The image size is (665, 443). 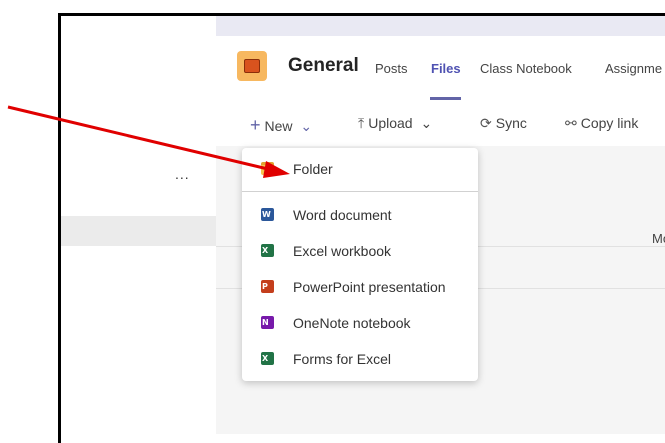 I want to click on copy-link-button: ⚯ Copy link, so click(x=601, y=123).